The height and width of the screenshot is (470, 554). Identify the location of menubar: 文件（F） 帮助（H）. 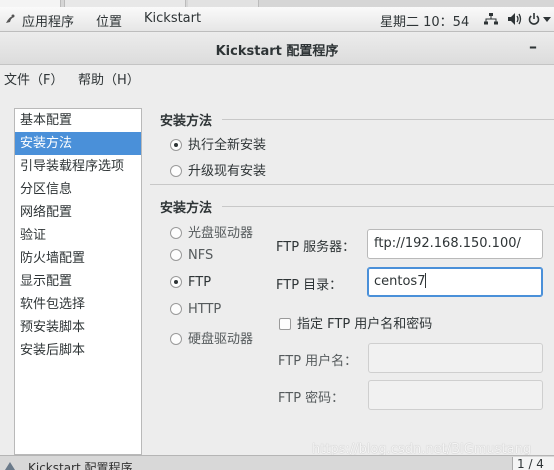
(277, 77).